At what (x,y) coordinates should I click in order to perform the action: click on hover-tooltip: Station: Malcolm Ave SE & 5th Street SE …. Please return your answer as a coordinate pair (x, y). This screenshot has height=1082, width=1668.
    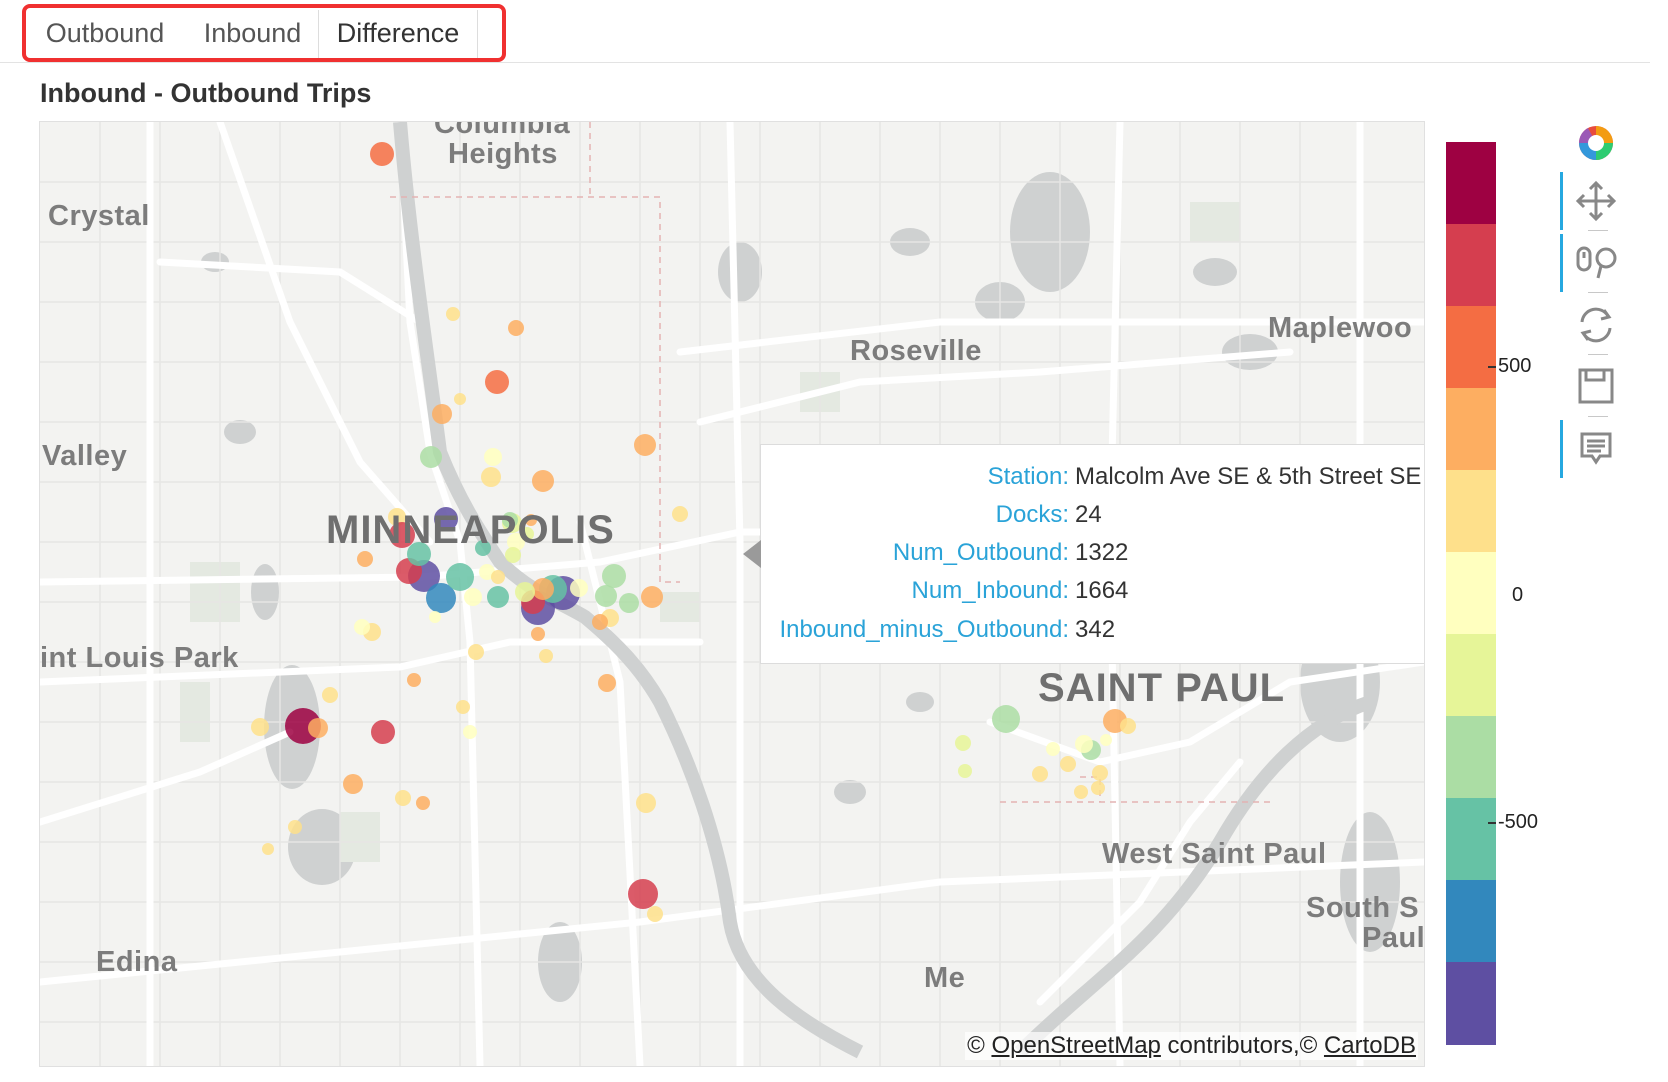
    Looking at the image, I should click on (1083, 554).